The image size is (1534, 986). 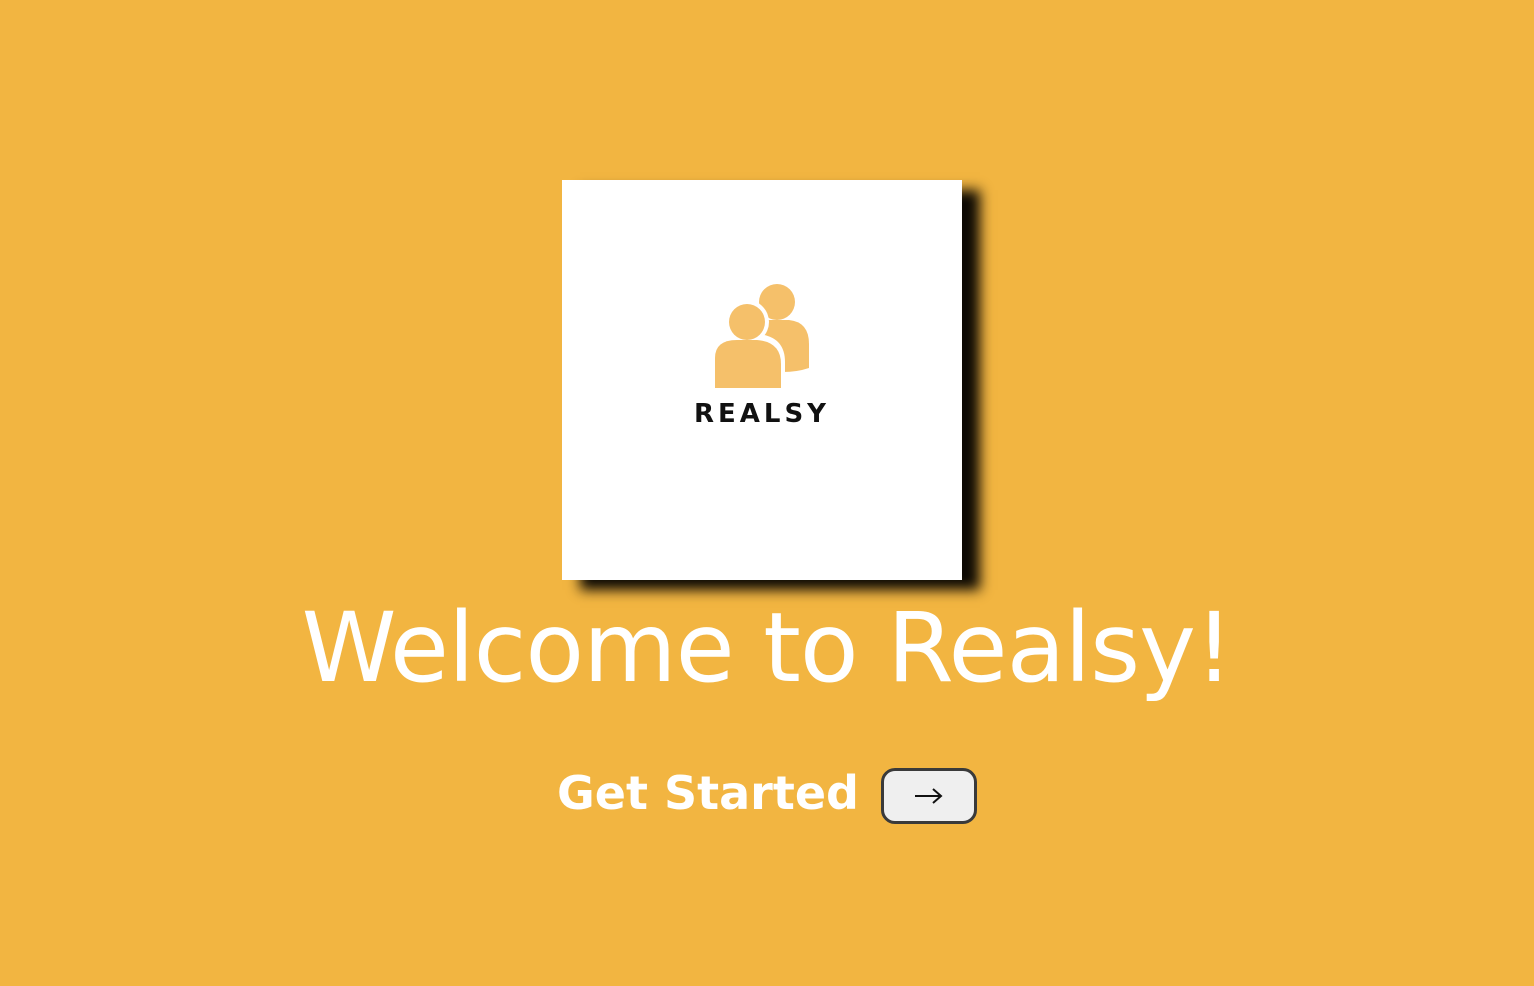 I want to click on get-started-label: Get Started, so click(x=708, y=793).